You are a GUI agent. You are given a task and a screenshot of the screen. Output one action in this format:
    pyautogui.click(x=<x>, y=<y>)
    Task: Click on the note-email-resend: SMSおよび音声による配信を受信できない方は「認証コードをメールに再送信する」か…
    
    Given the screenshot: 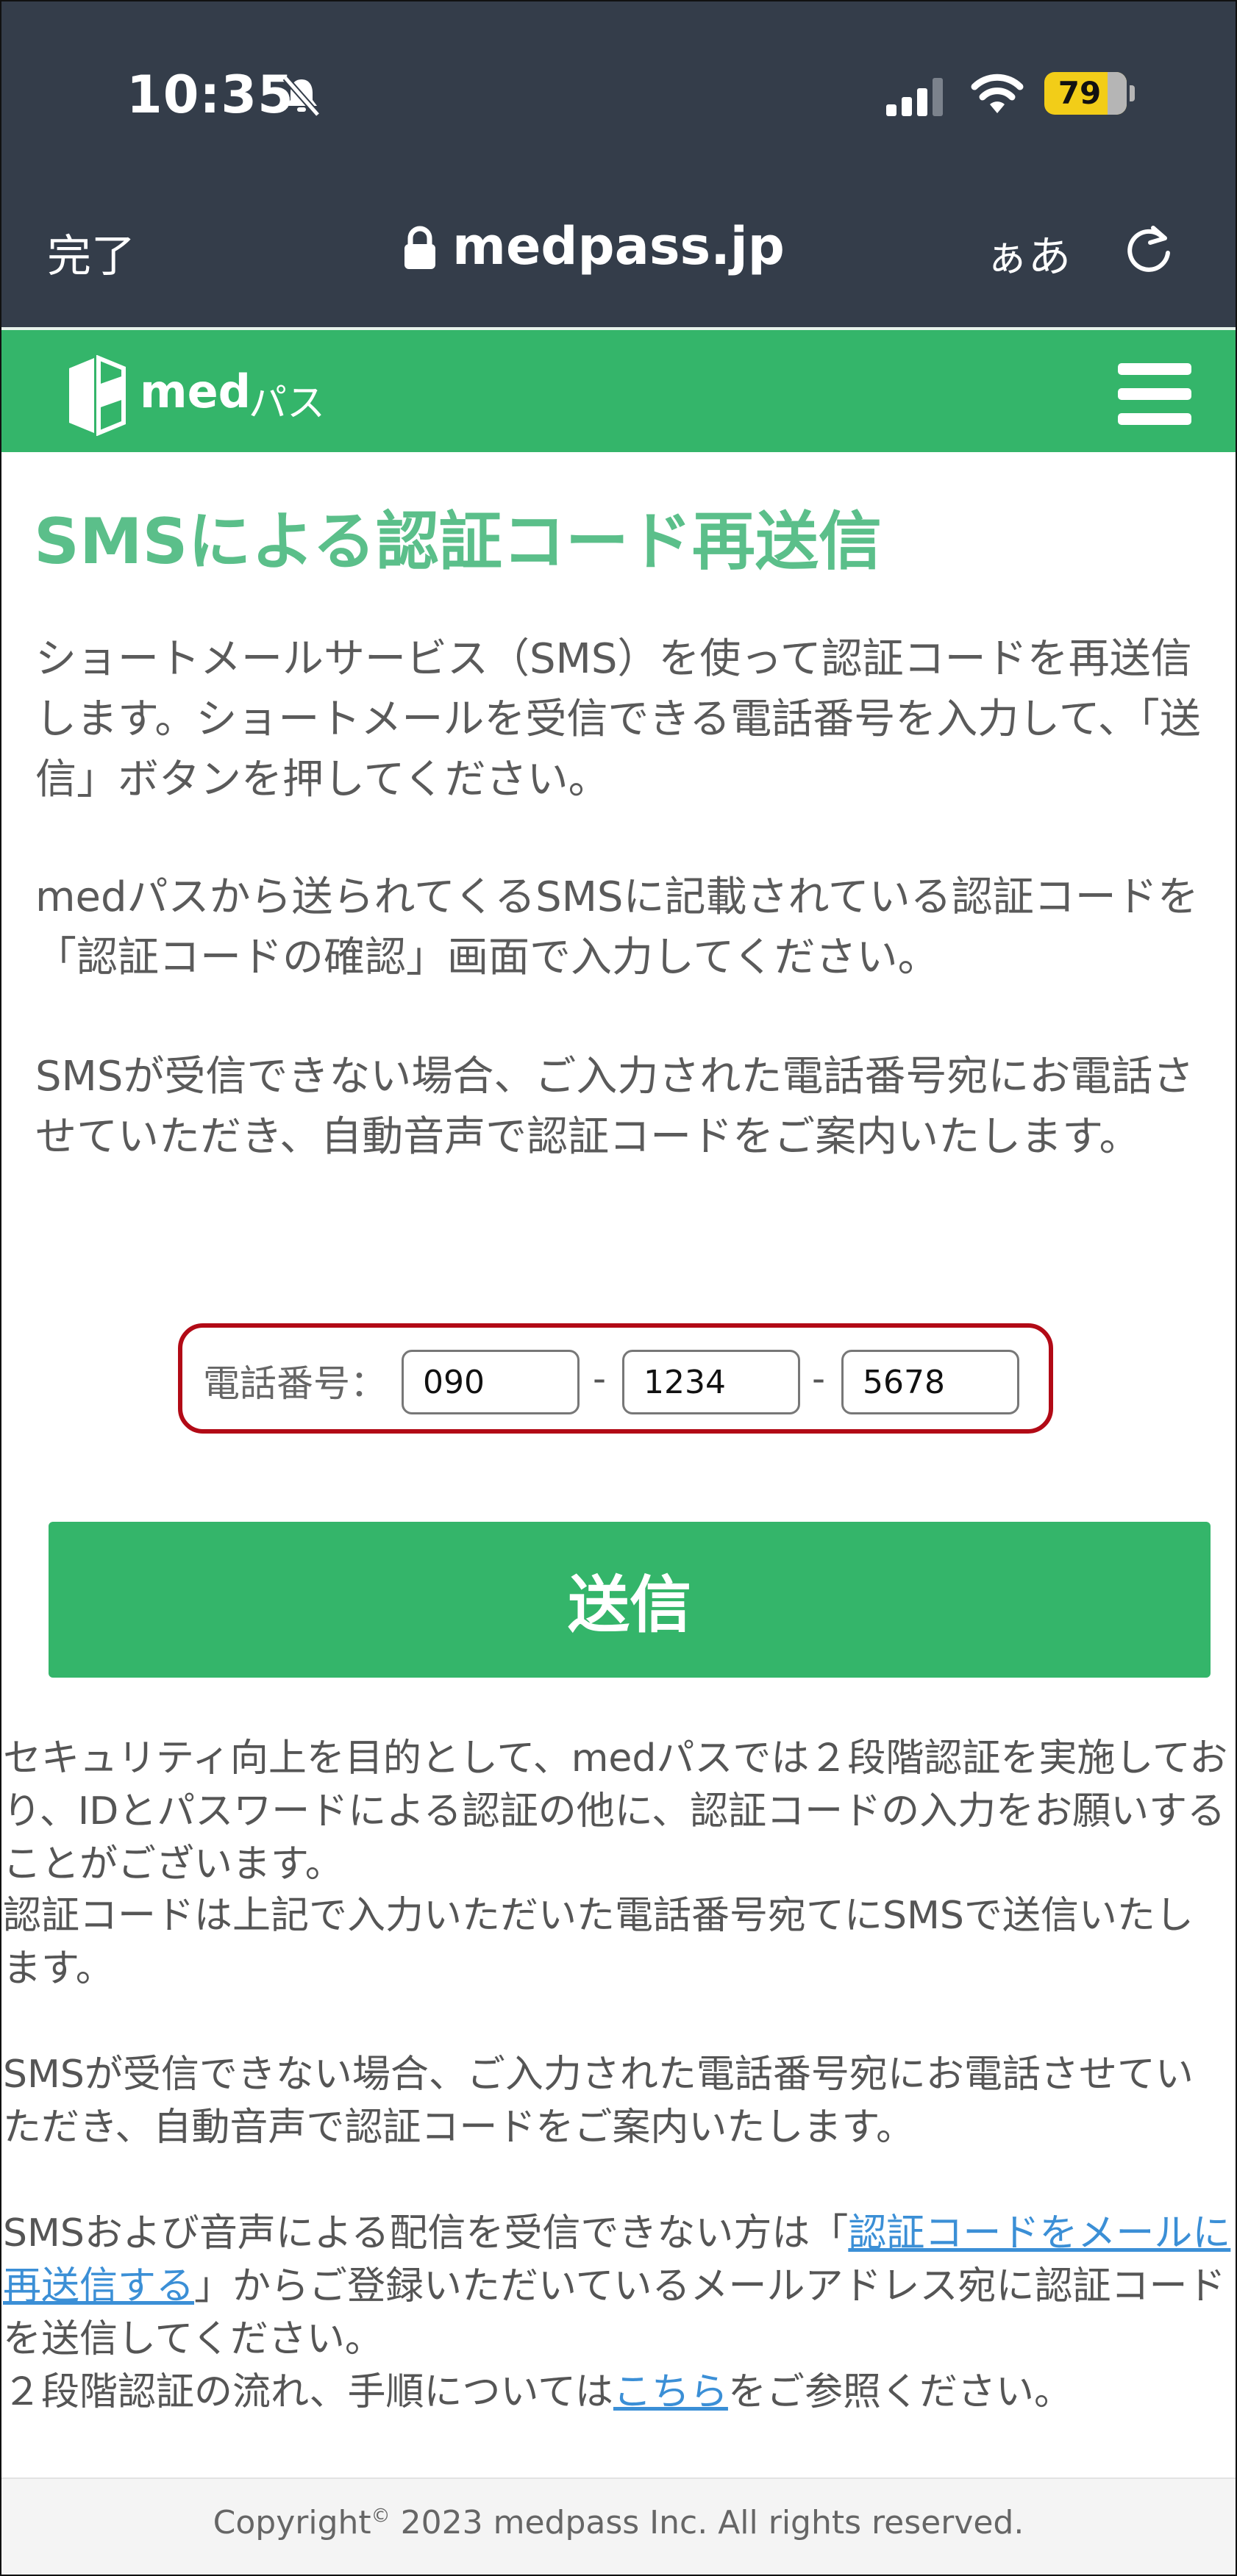 What is the action you would take?
    pyautogui.click(x=617, y=2286)
    